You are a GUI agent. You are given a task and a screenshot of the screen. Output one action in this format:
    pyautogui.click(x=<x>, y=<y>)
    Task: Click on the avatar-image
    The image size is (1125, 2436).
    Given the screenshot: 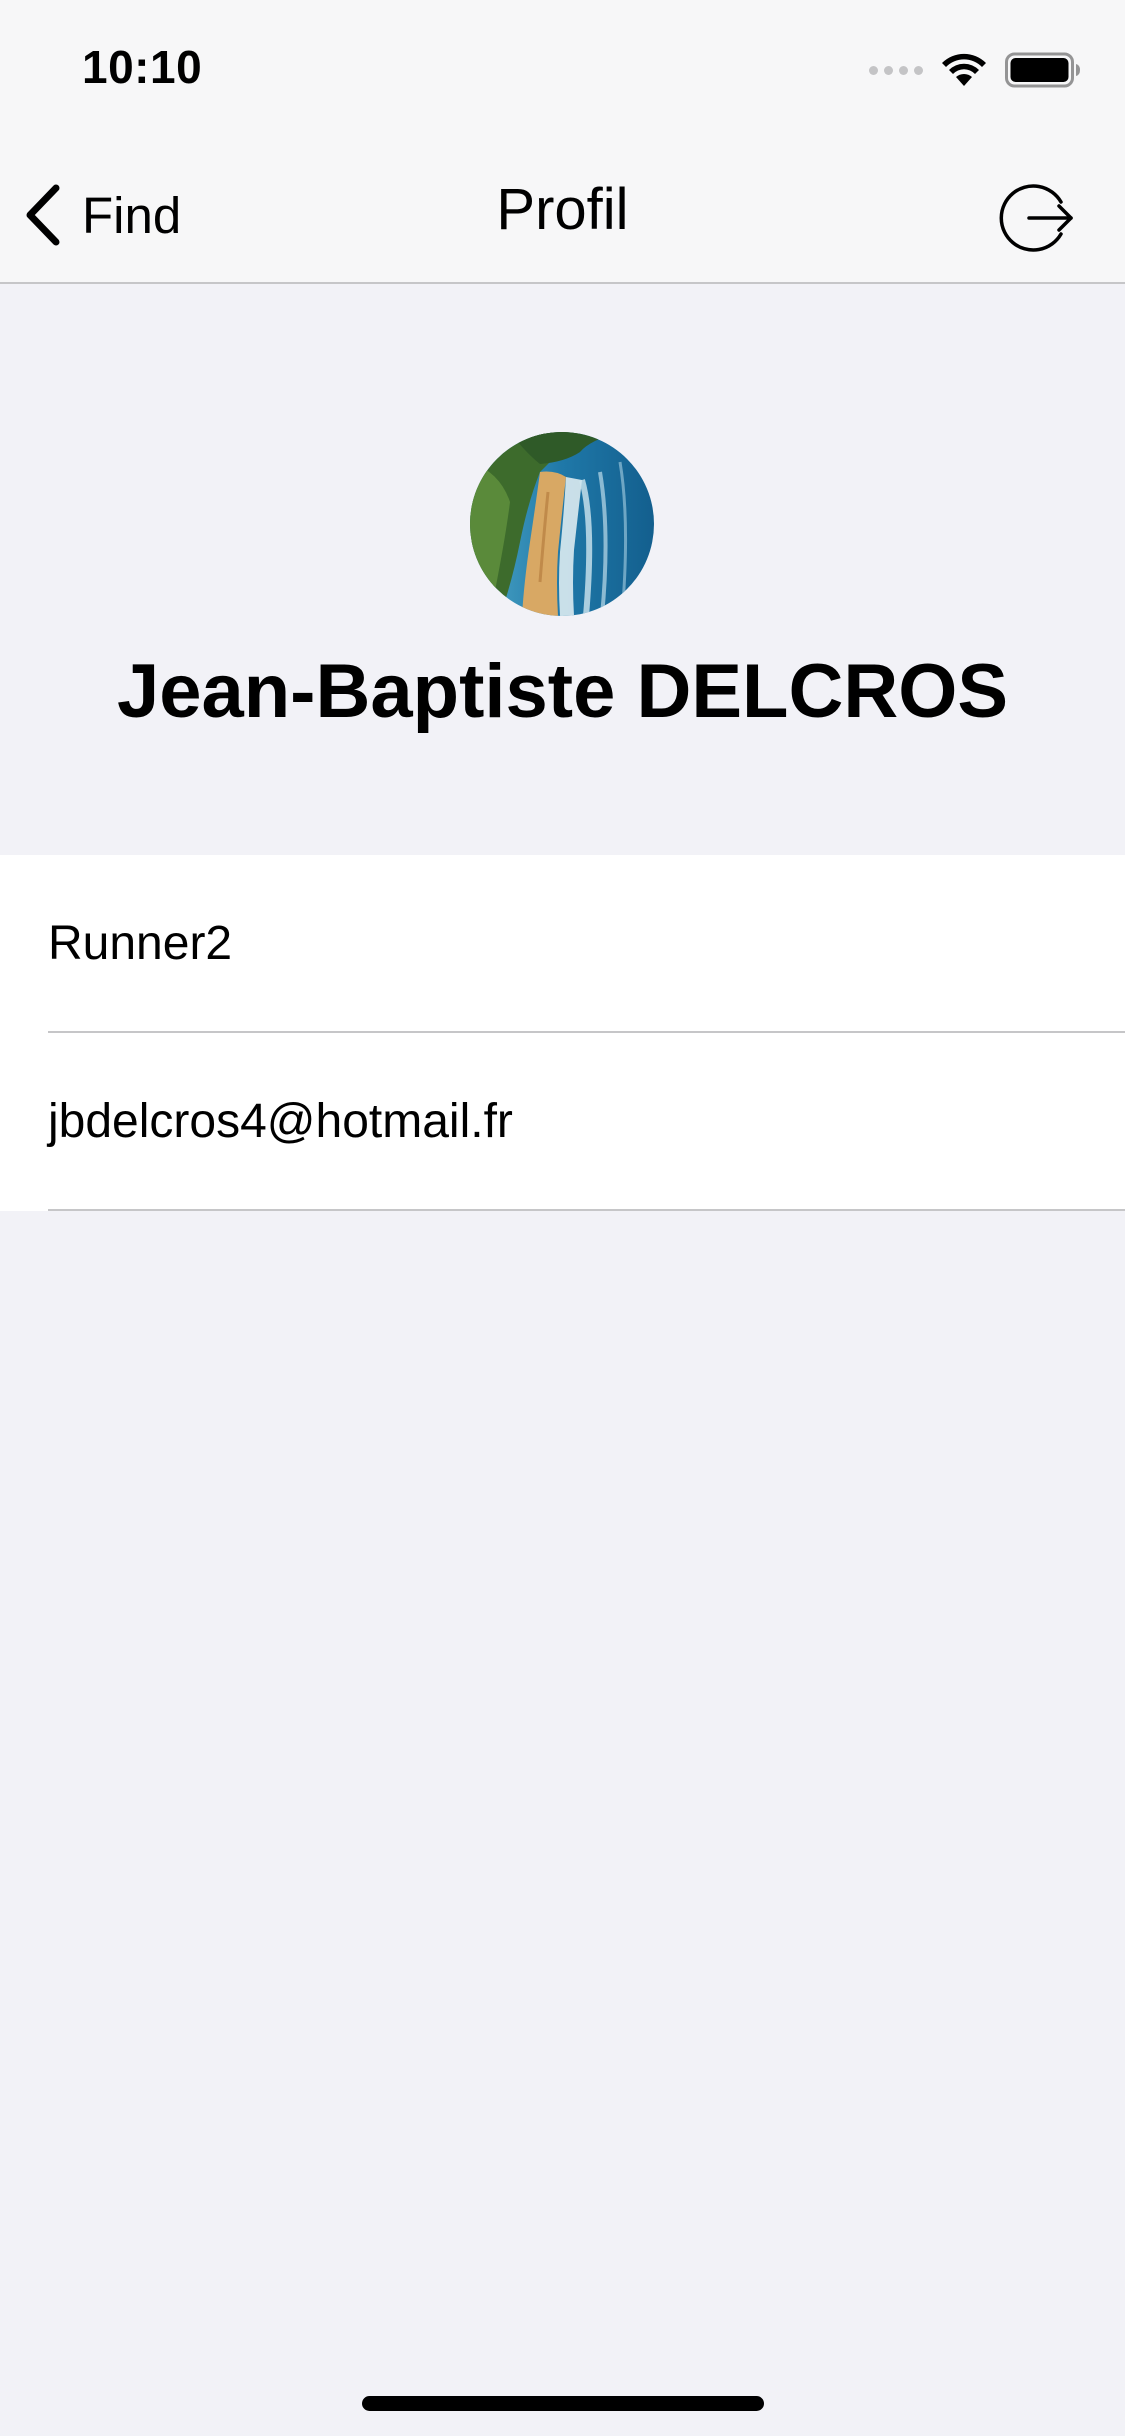 What is the action you would take?
    pyautogui.click(x=562, y=524)
    